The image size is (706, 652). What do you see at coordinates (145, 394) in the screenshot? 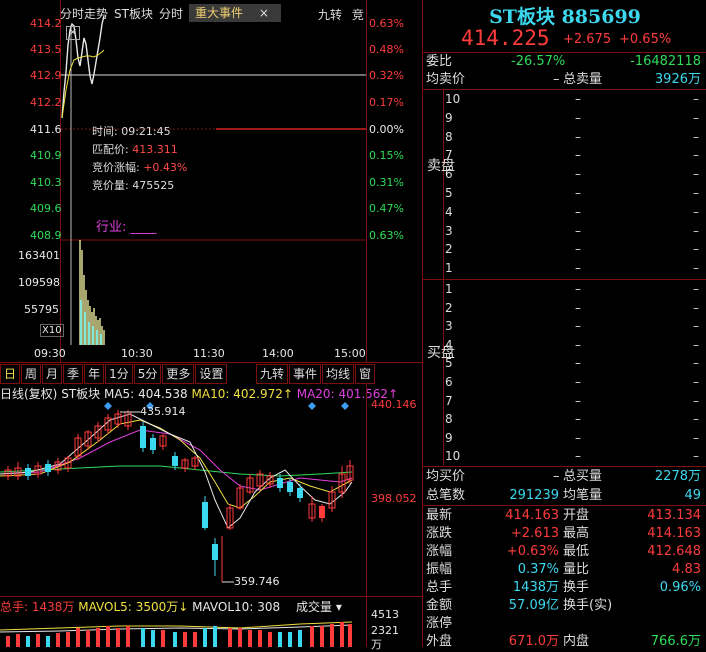
I see `ma5-legend: MA5: 404.538` at bounding box center [145, 394].